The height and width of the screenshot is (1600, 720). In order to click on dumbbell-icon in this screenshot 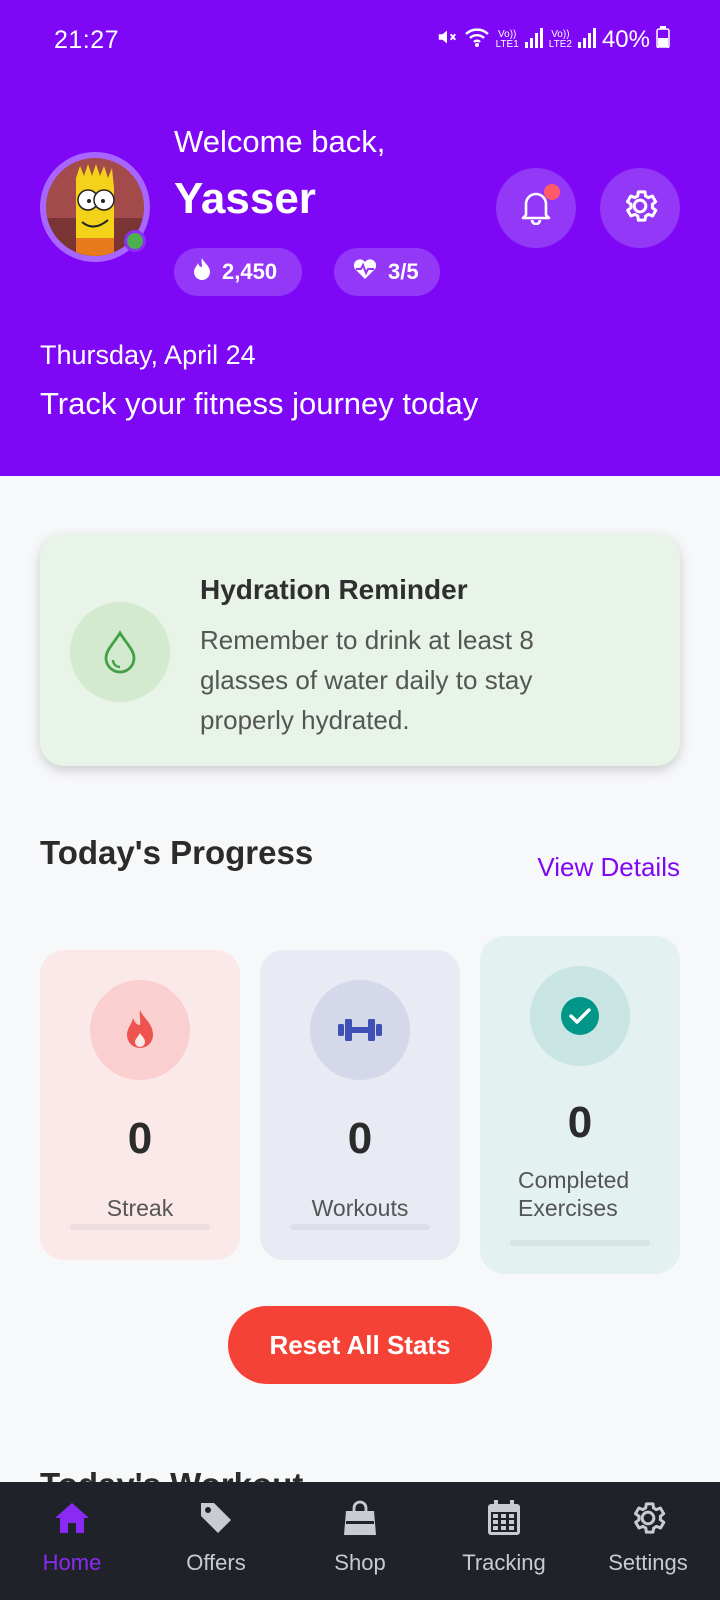, I will do `click(360, 1030)`.